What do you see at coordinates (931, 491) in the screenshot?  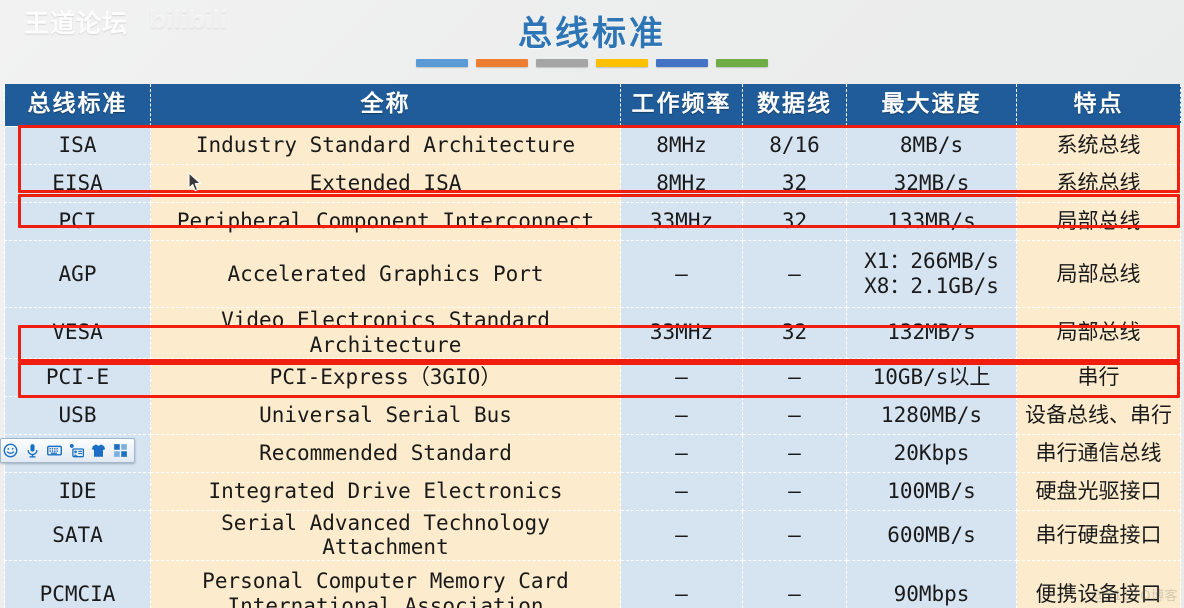 I see `cell-speed: 100MB/s` at bounding box center [931, 491].